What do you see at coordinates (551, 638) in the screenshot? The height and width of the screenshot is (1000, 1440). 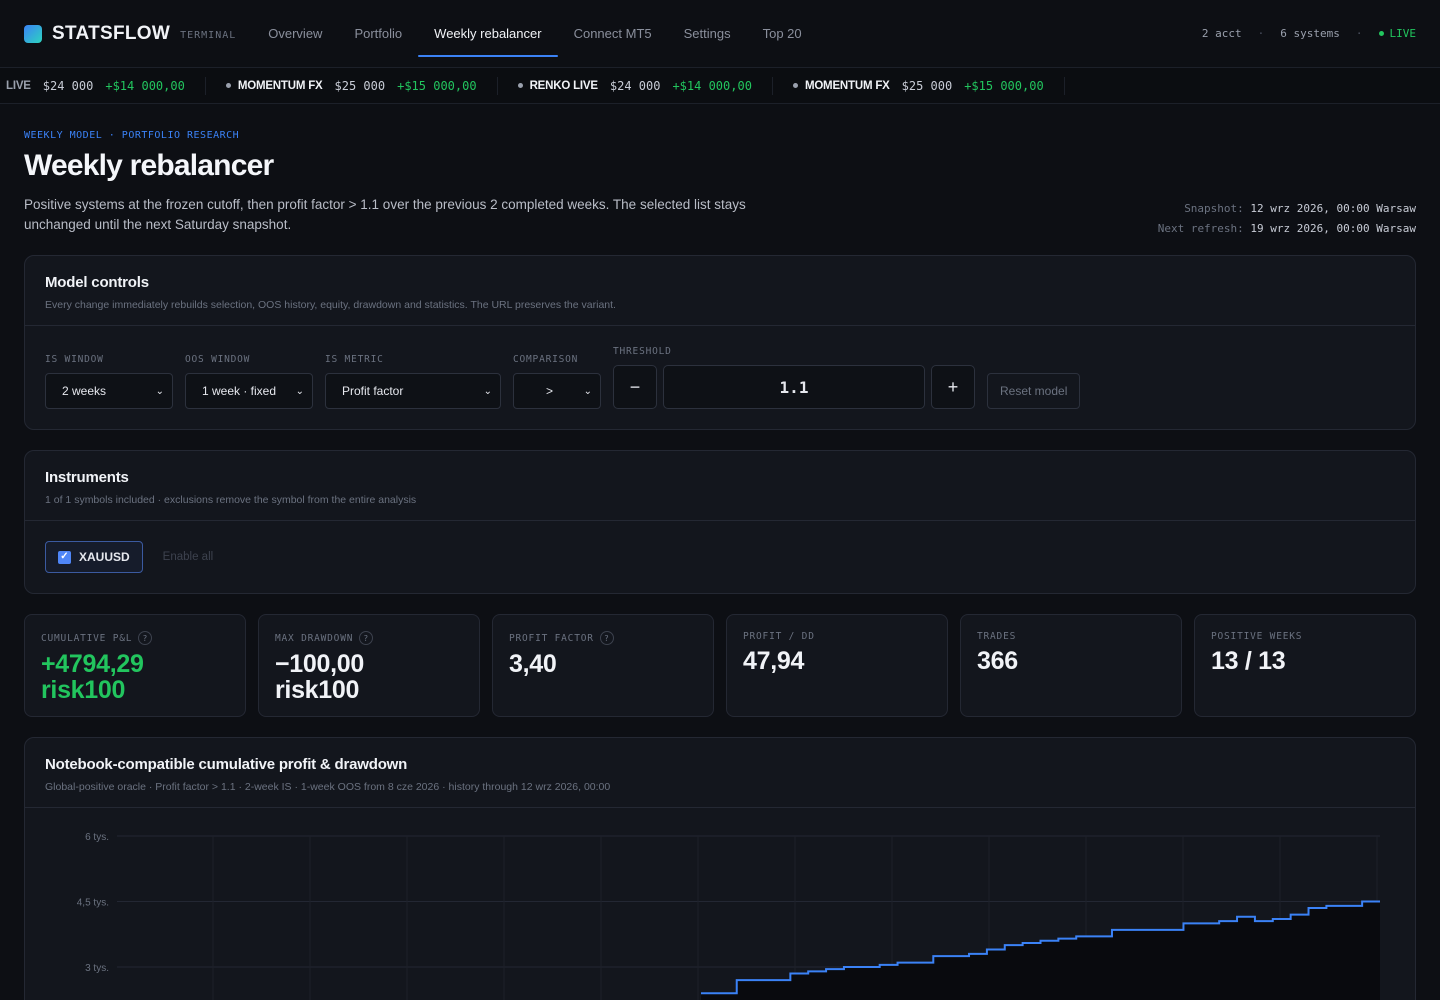 I see `stat-label: PROFIT FACTOR` at bounding box center [551, 638].